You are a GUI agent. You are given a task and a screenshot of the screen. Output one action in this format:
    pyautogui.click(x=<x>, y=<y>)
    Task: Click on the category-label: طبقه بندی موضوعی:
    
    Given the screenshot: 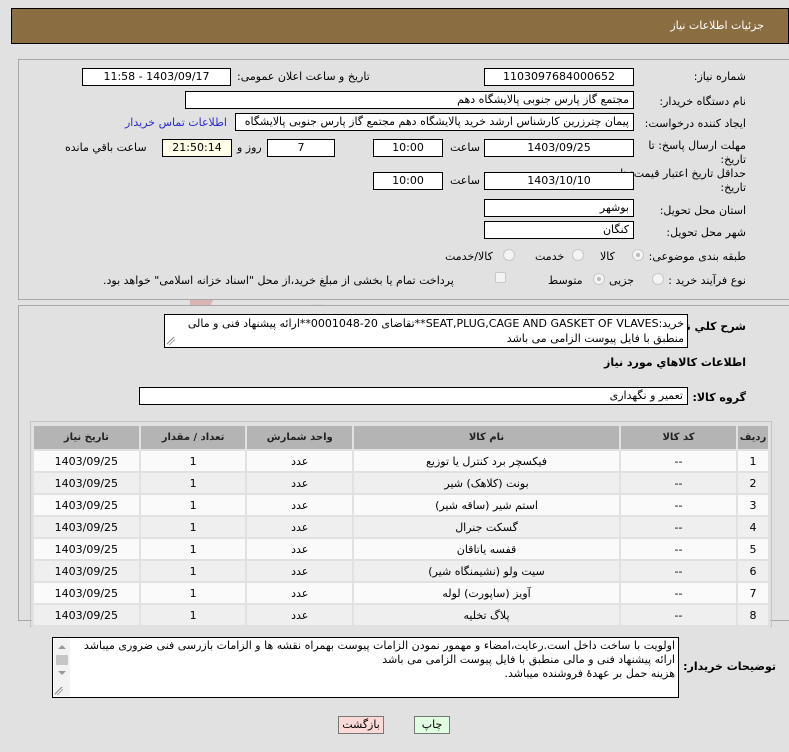 What is the action you would take?
    pyautogui.click(x=697, y=256)
    